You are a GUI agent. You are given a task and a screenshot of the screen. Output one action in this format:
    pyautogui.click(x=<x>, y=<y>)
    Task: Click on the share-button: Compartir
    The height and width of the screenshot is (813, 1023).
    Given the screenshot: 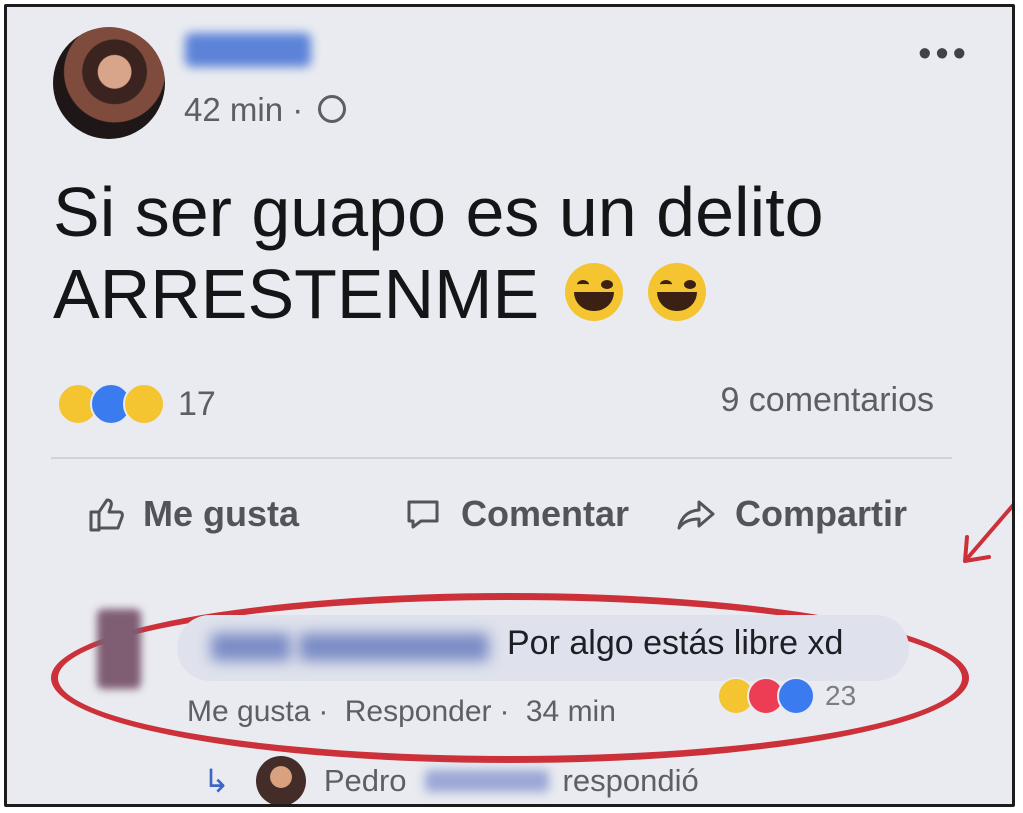 What is the action you would take?
    pyautogui.click(x=792, y=514)
    